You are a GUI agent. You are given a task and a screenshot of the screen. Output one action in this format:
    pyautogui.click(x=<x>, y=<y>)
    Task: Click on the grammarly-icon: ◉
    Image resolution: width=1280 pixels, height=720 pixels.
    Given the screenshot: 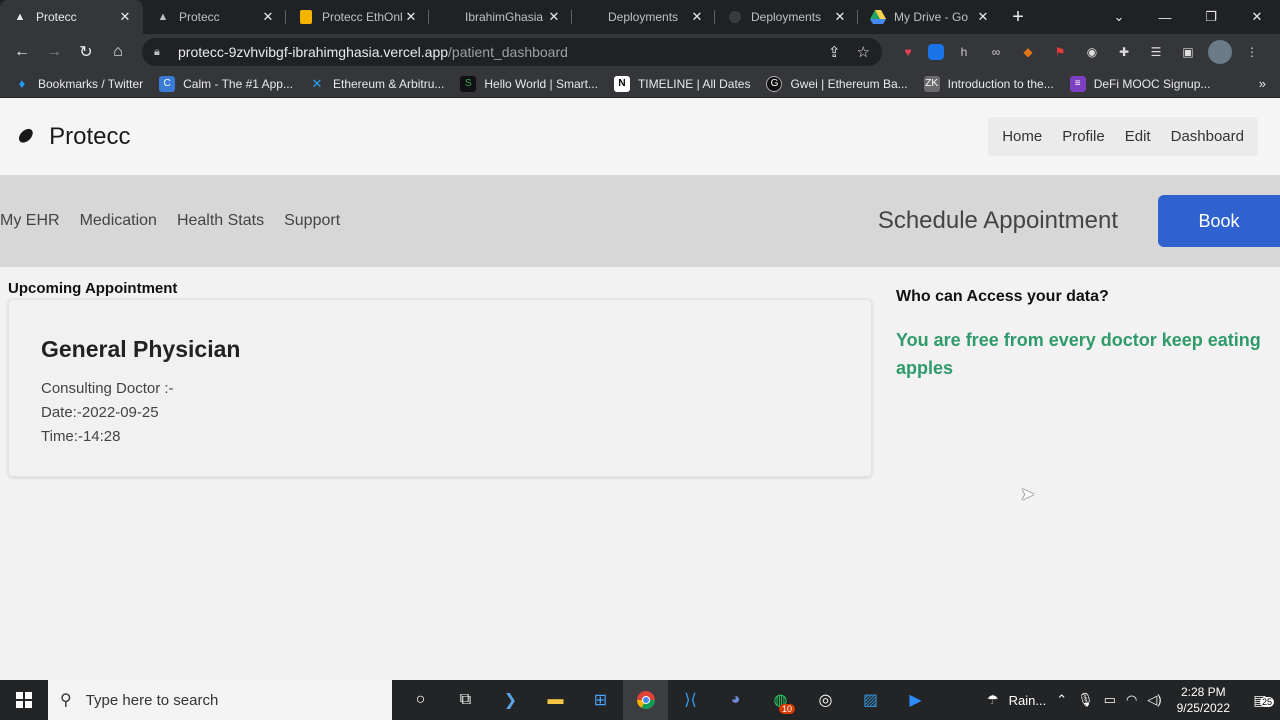 What is the action you would take?
    pyautogui.click(x=1092, y=52)
    